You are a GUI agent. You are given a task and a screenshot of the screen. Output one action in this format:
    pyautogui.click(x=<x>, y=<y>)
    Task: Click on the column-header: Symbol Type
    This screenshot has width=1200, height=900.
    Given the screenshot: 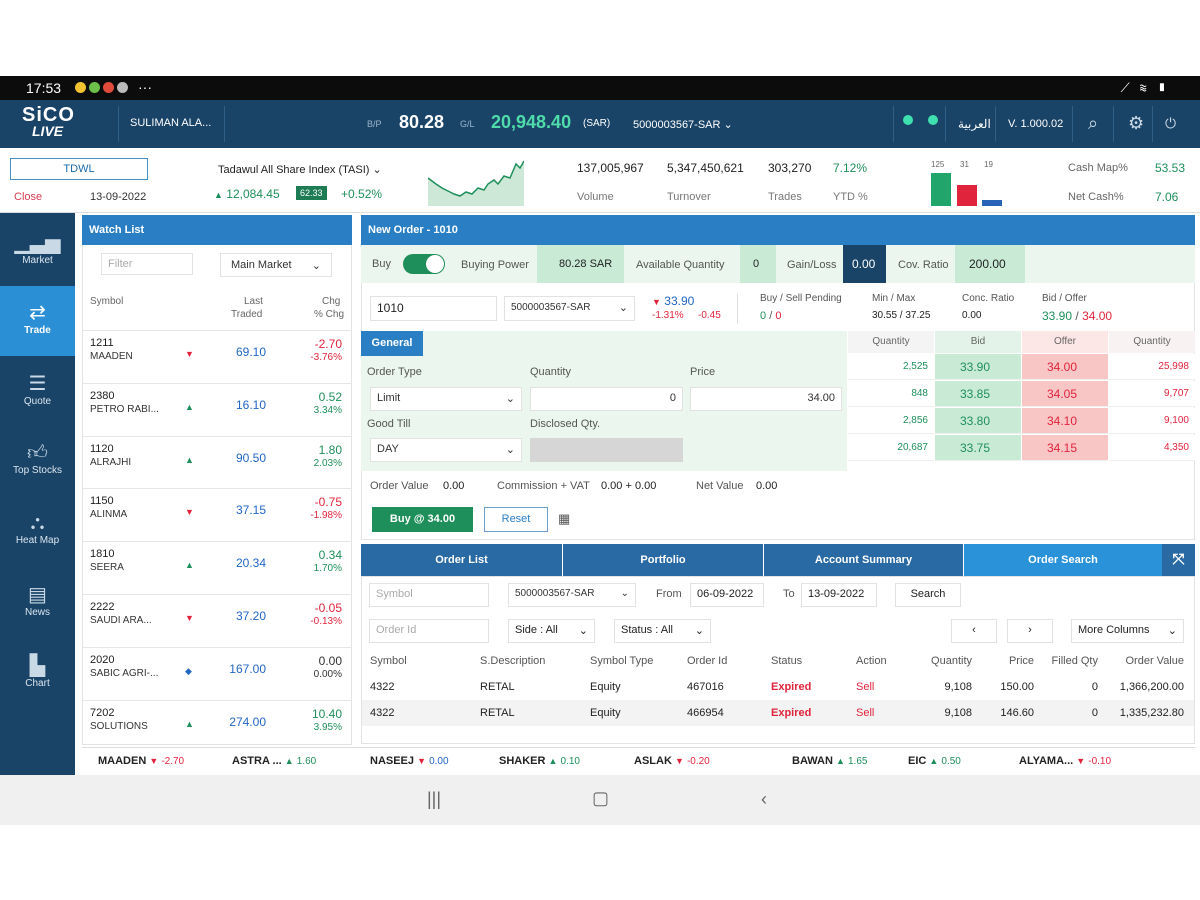 What is the action you would take?
    pyautogui.click(x=621, y=661)
    